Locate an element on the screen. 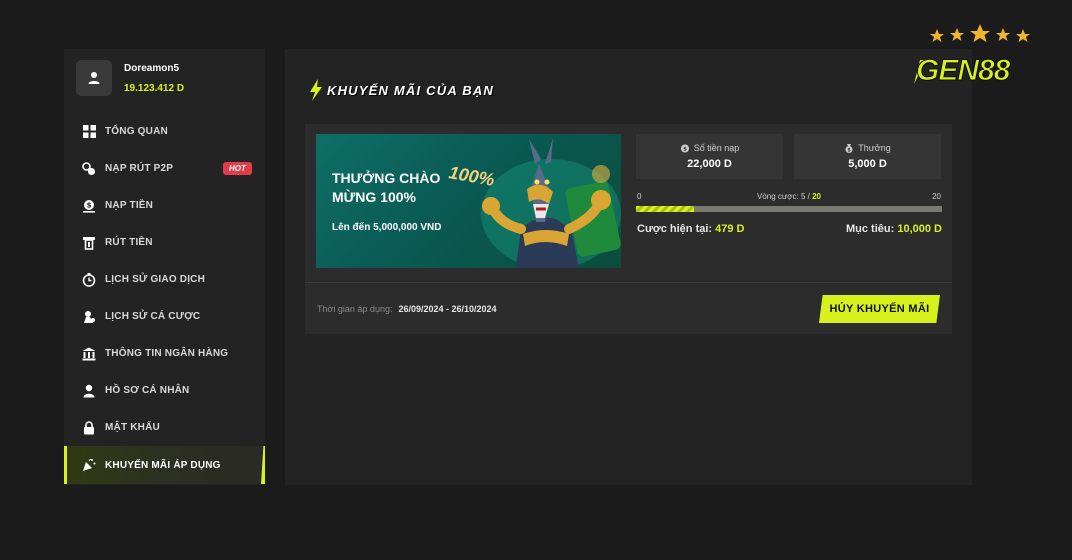  current-bet-label: Cược hiện tại: is located at coordinates (675, 229).